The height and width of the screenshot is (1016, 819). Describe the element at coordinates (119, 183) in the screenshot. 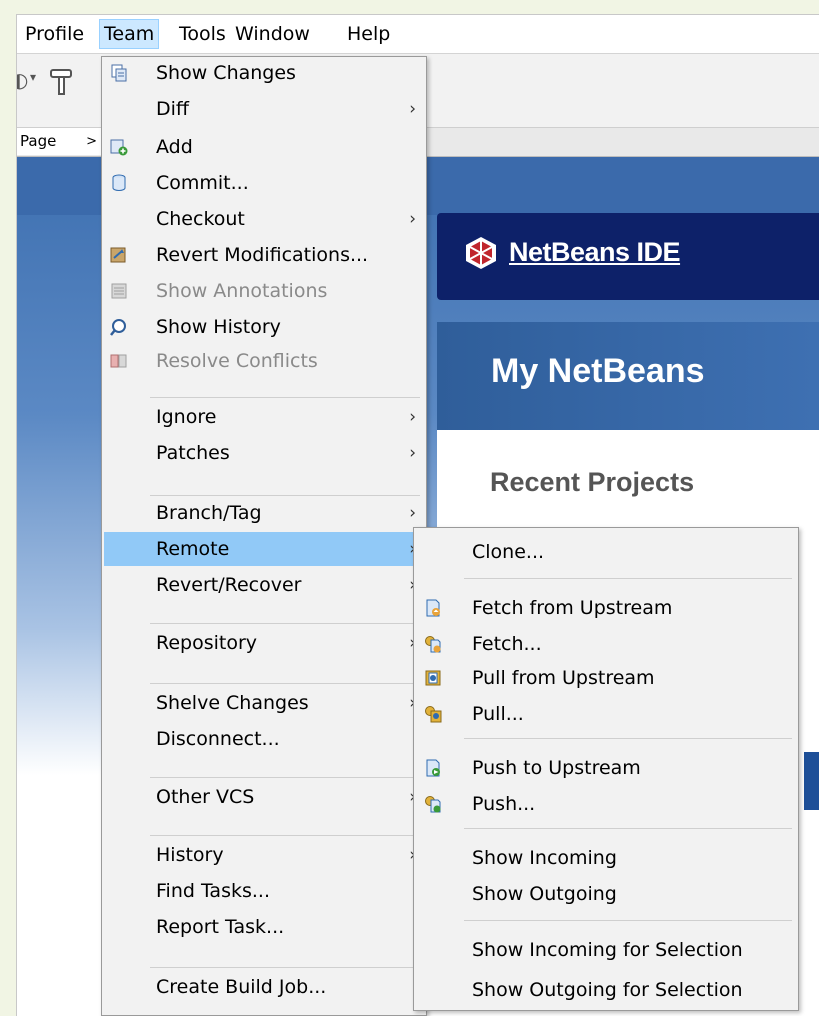

I see `commit-icon` at that location.